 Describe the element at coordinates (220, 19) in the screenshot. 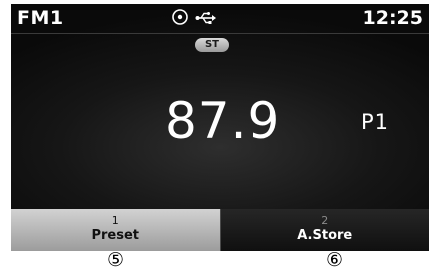

I see `status-bar: FM1 12:25` at that location.